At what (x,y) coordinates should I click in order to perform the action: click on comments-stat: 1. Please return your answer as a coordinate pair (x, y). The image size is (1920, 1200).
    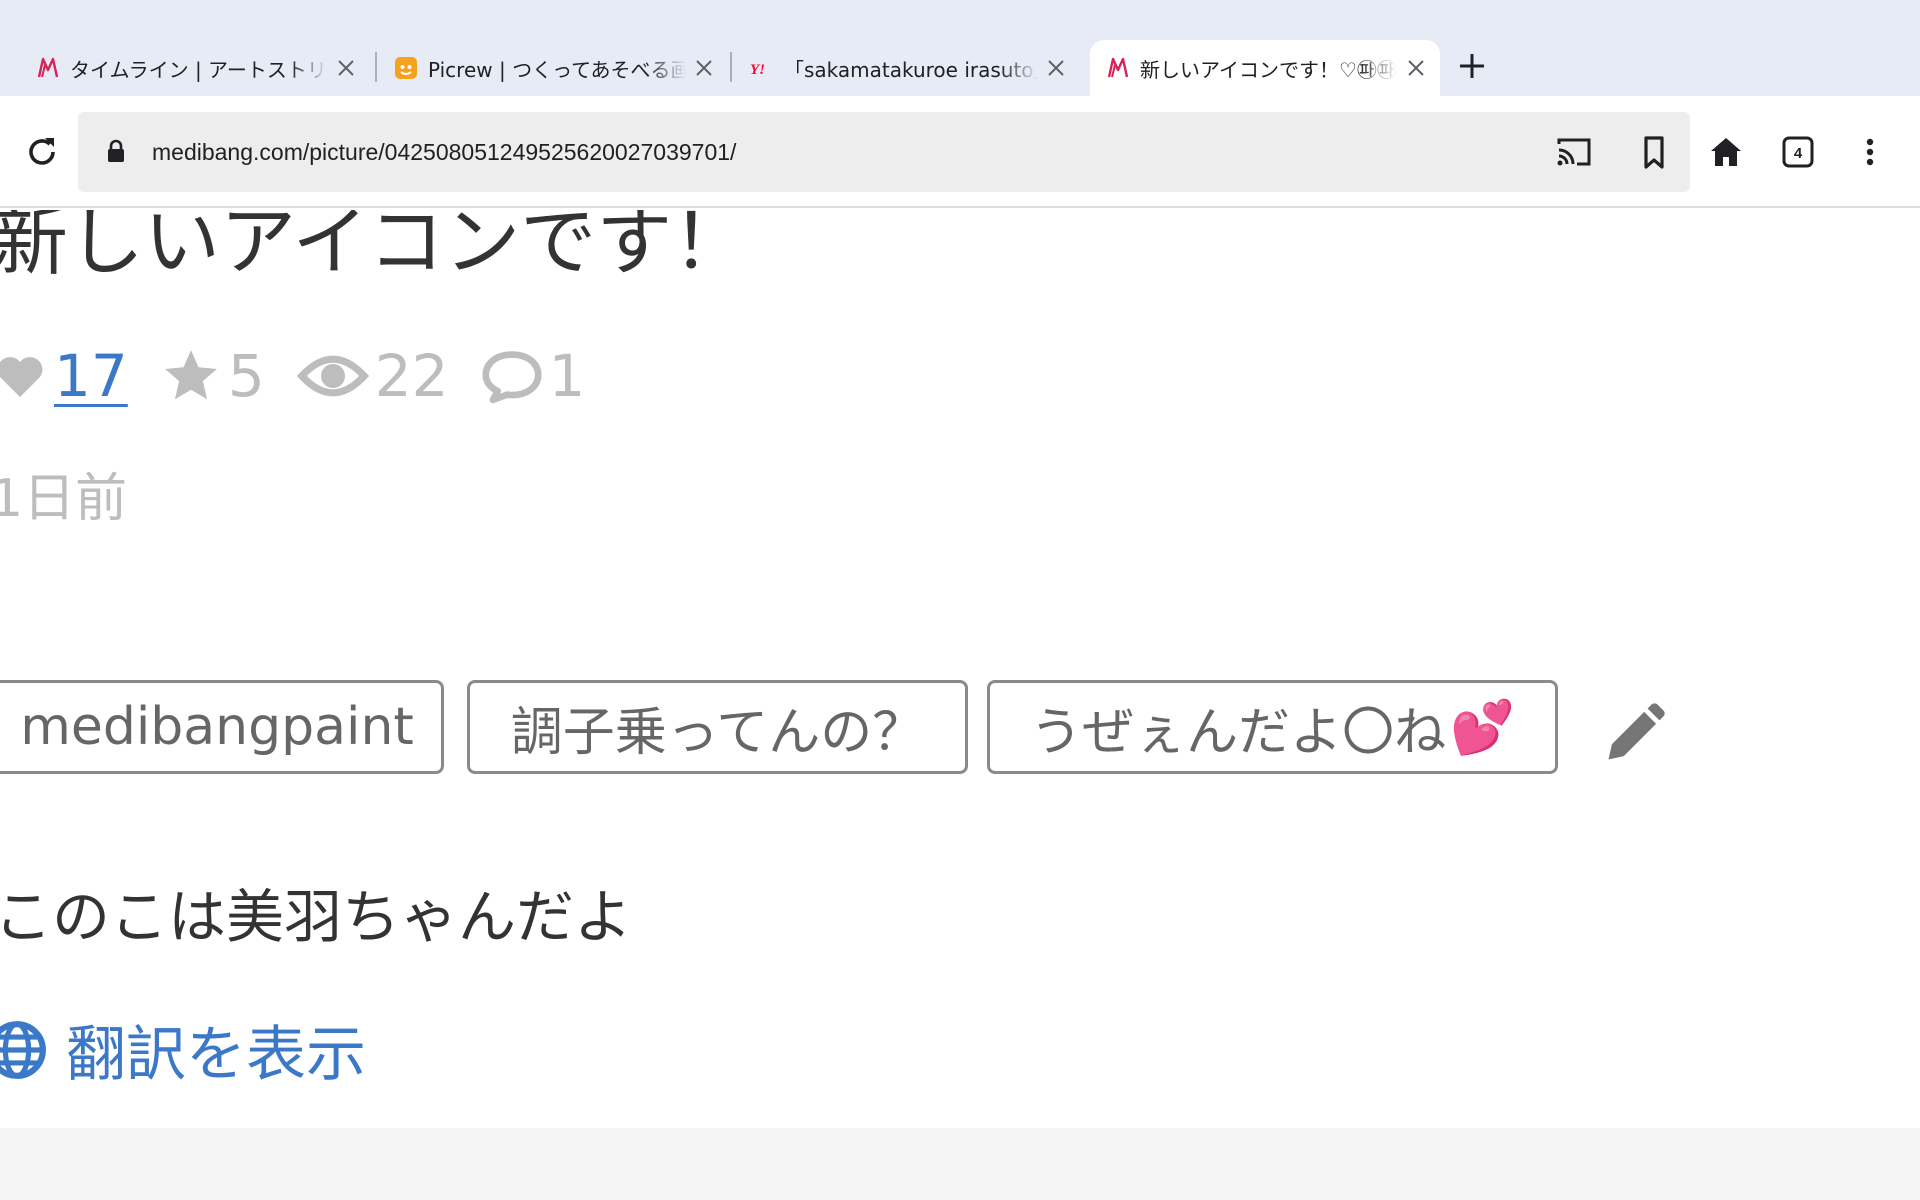
    Looking at the image, I should click on (533, 376).